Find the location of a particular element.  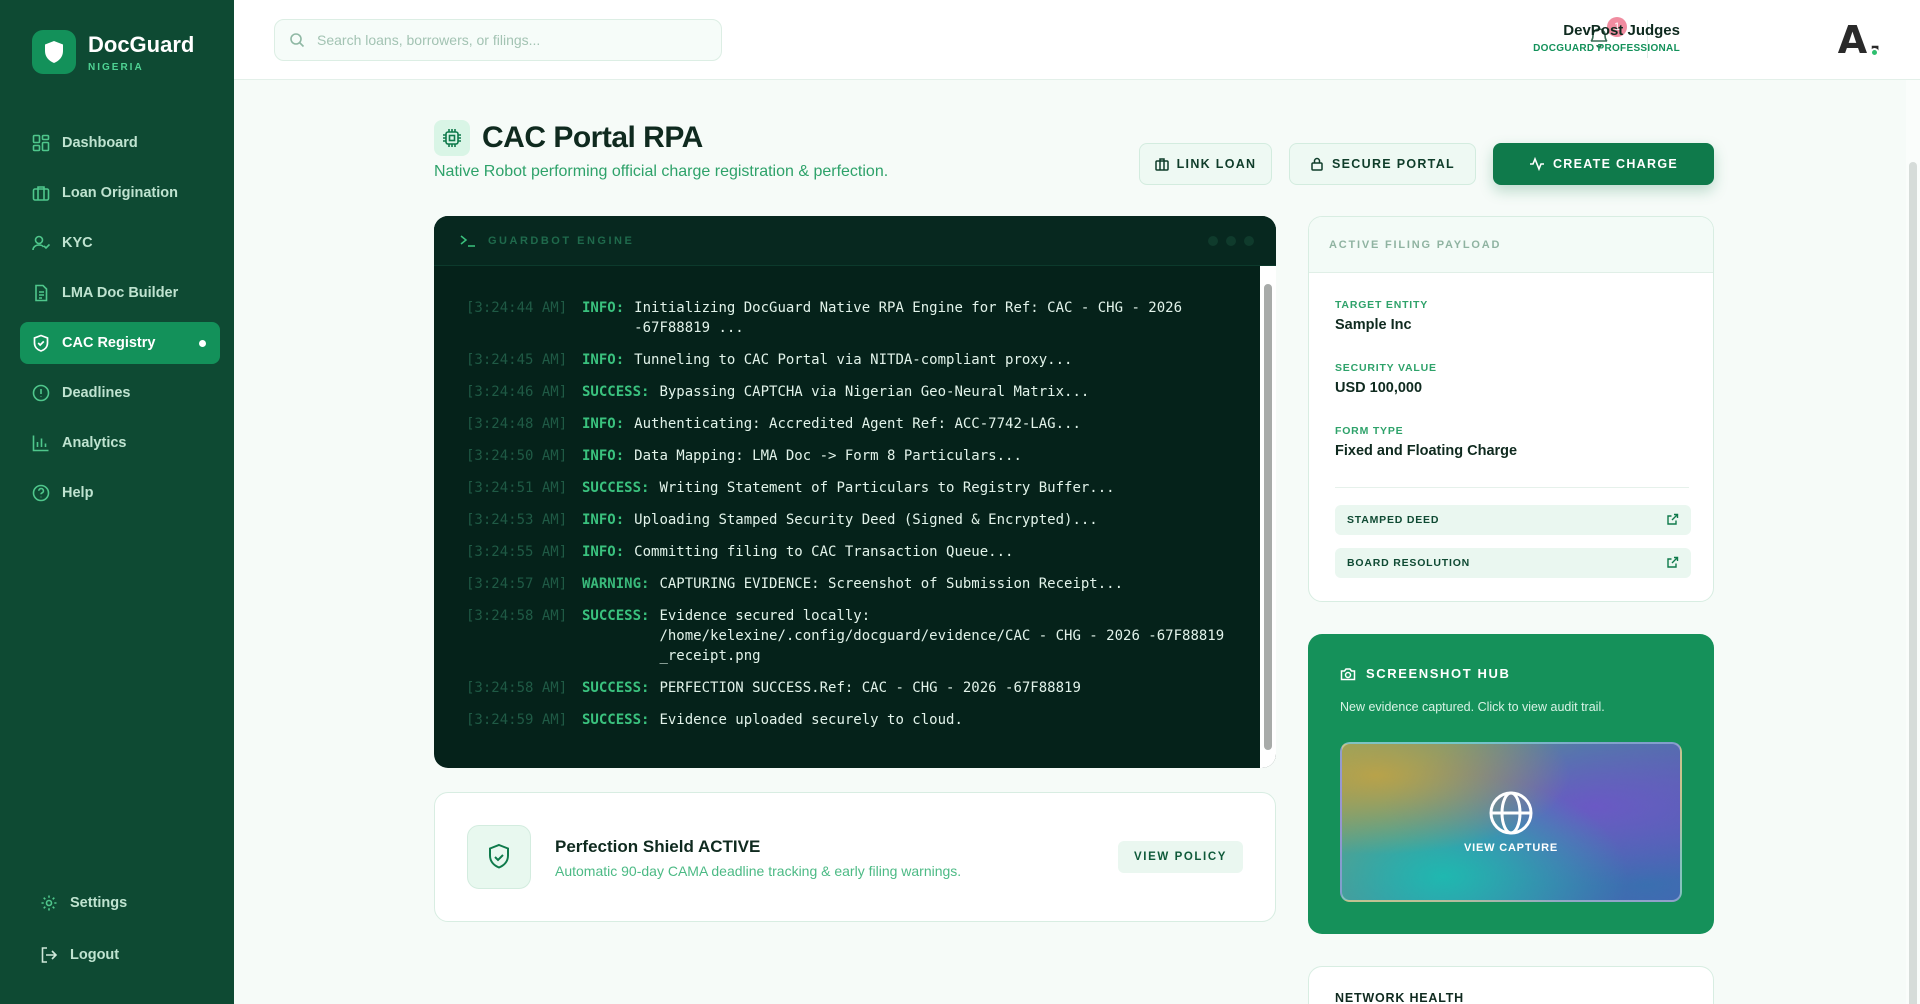

payload-header: ACTIVE FILING PAYLOAD is located at coordinates (1511, 245).